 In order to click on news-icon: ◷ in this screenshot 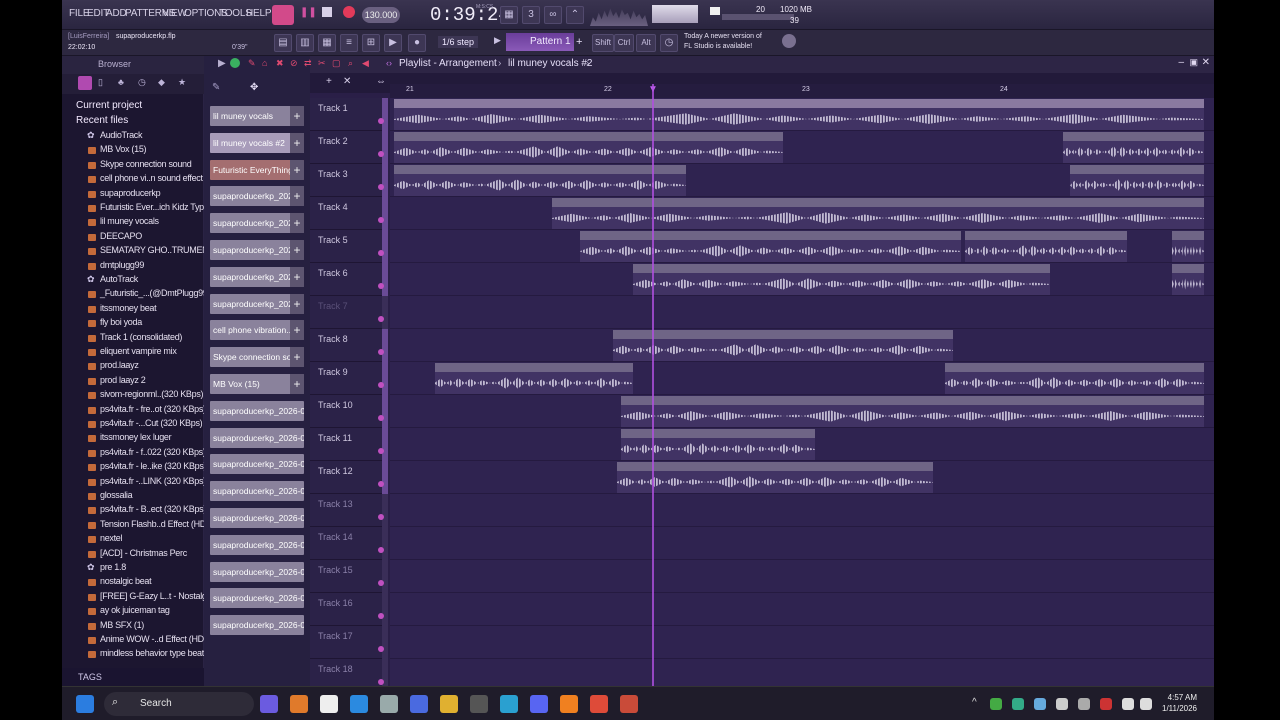, I will do `click(669, 43)`.